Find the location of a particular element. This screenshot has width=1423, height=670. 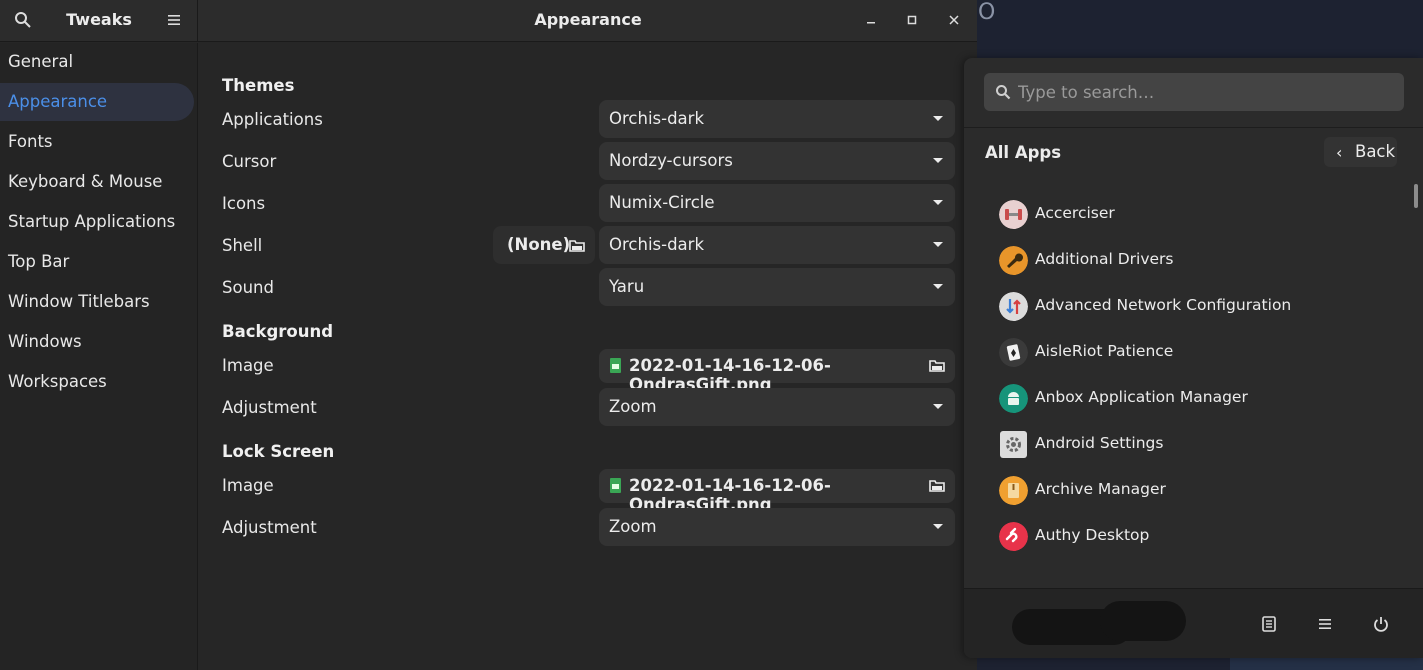

sidebar-item-windows: Windows is located at coordinates (97, 342).